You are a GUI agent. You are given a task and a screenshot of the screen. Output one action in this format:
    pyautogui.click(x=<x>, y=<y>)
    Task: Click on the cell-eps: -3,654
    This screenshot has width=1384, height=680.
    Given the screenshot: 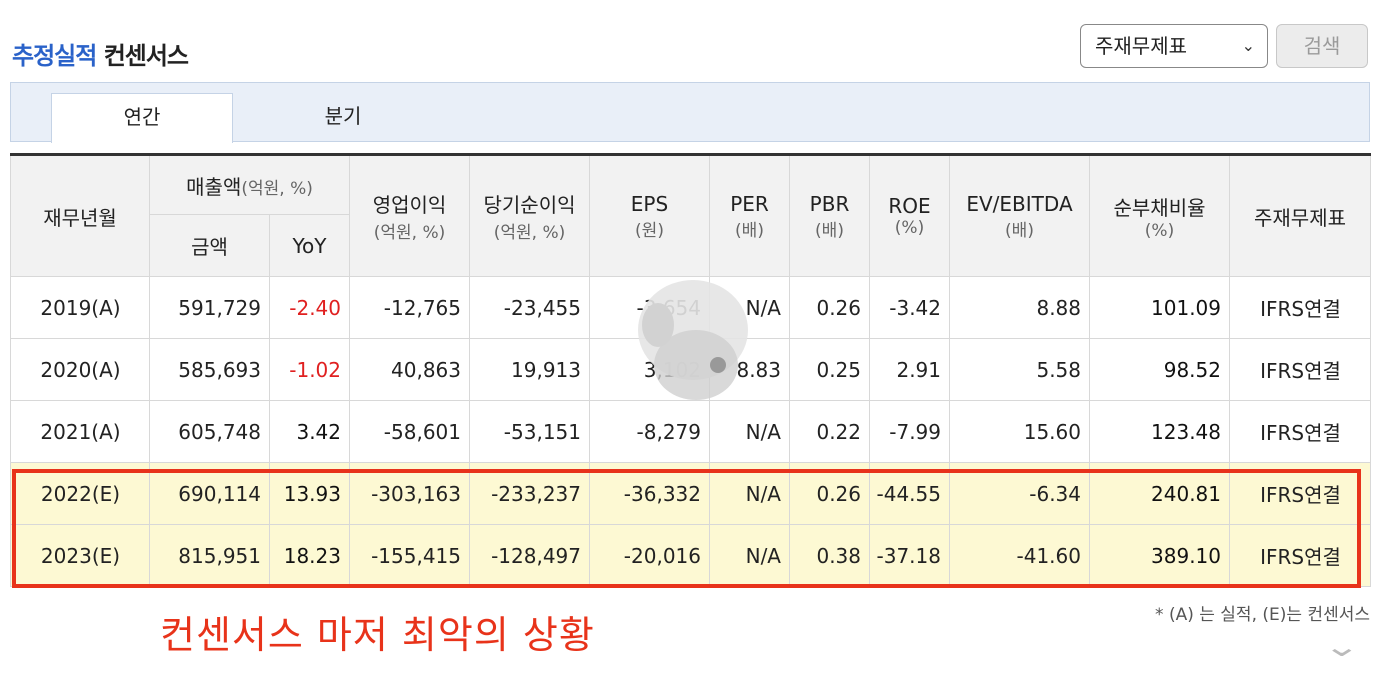 What is the action you would take?
    pyautogui.click(x=649, y=307)
    